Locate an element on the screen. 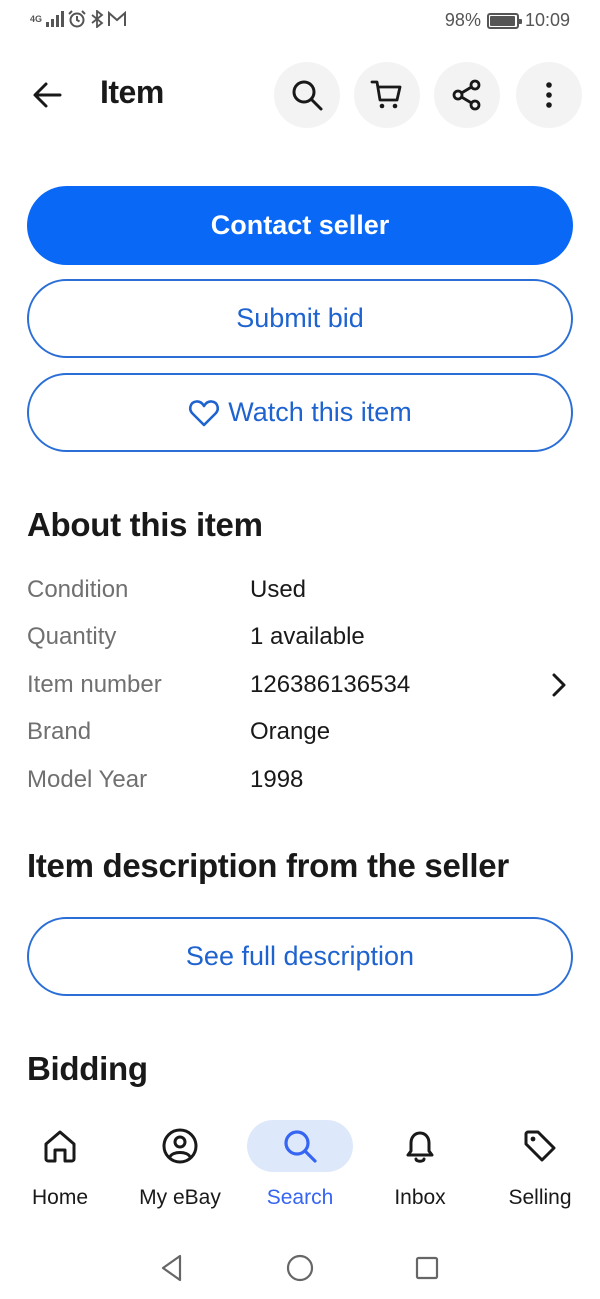  status-system: 98% 10:09 is located at coordinates (507, 20).